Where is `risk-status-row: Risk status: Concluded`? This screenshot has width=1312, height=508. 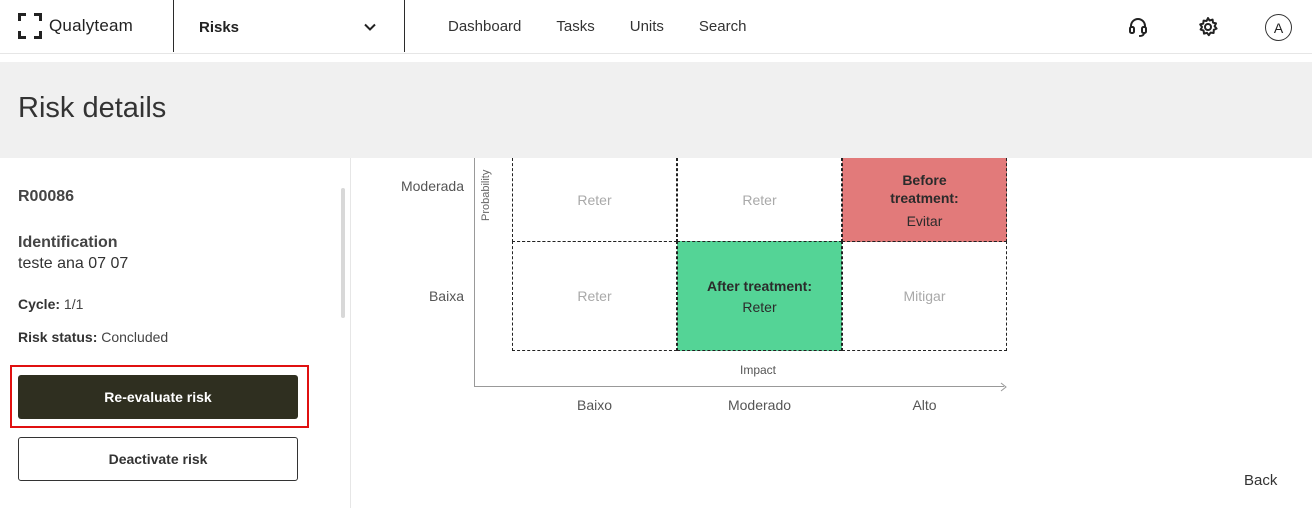
risk-status-row: Risk status: Concluded is located at coordinates (93, 337).